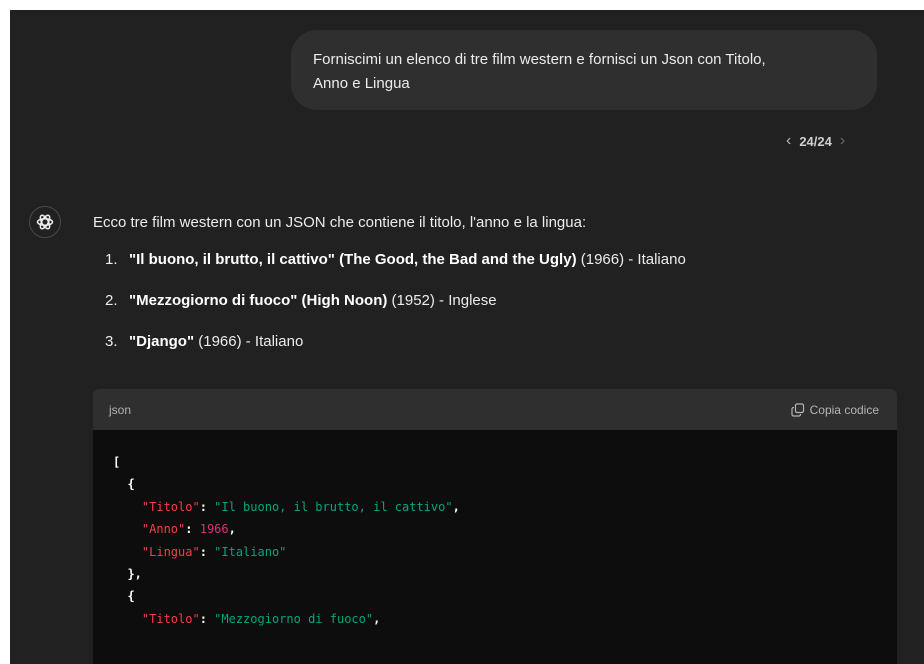 The width and height of the screenshot is (924, 664). What do you see at coordinates (162, 341) in the screenshot?
I see `film-title: "Django"` at bounding box center [162, 341].